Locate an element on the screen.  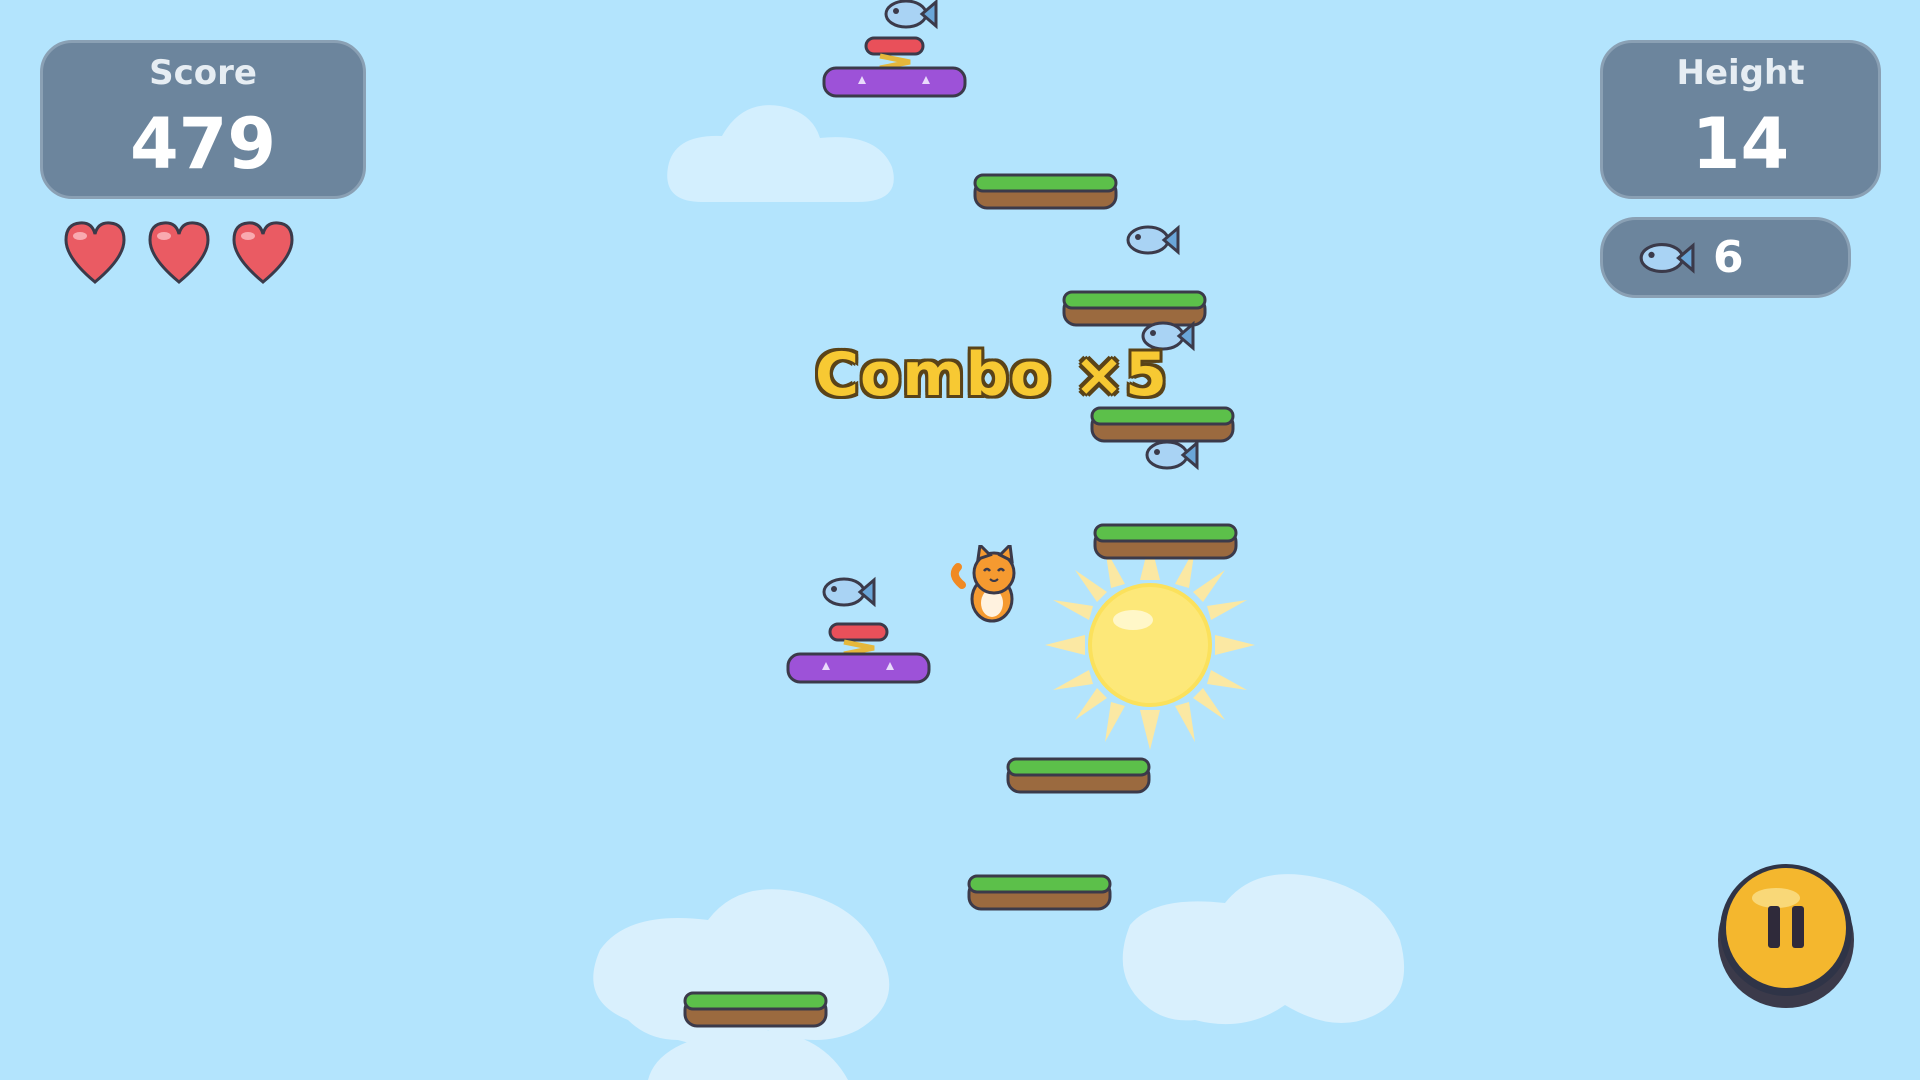
height-panel: Height 14 is located at coordinates (1740, 119).